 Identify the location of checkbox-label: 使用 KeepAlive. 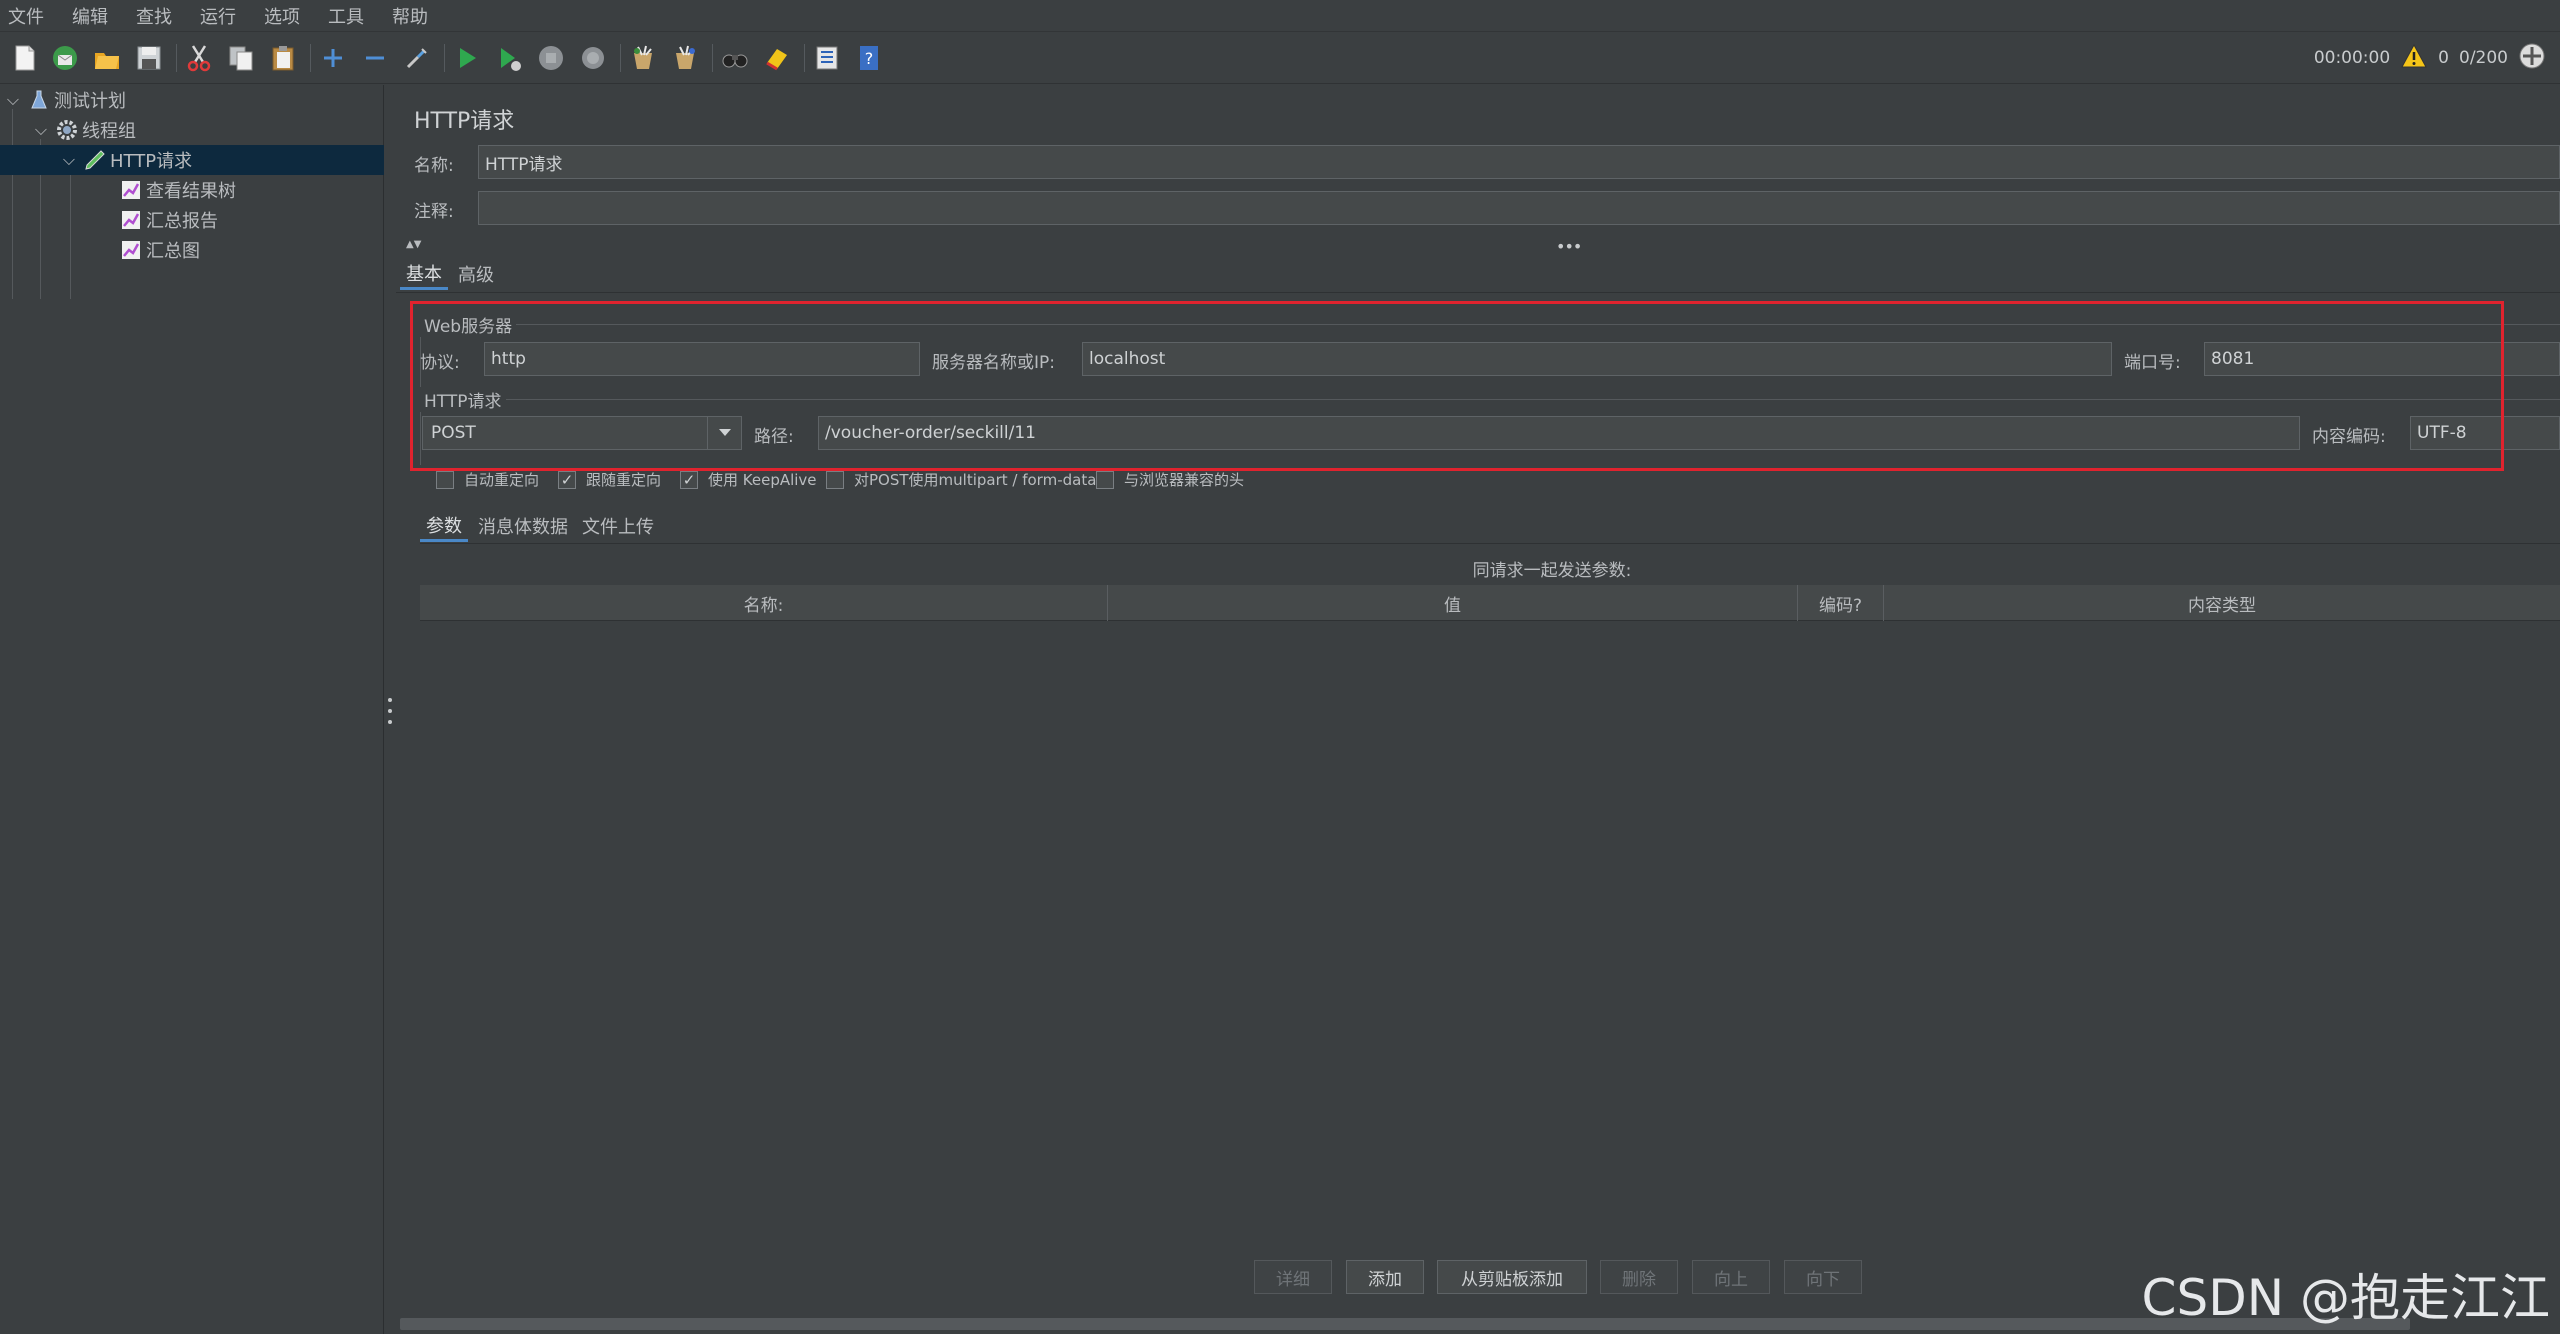
(762, 480).